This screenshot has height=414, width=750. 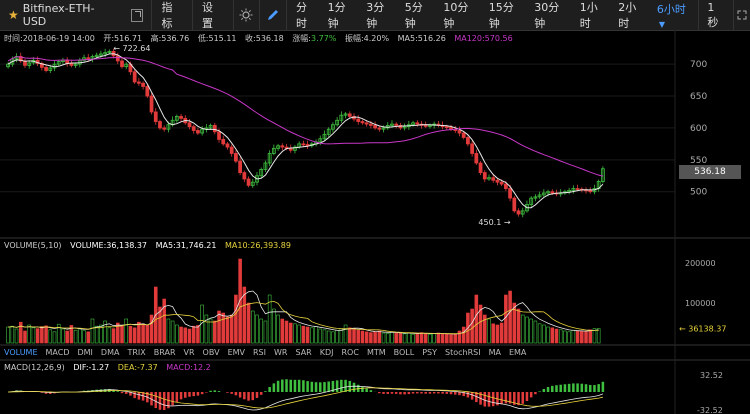 What do you see at coordinates (376, 353) in the screenshot?
I see `indicator-tab: MTM` at bounding box center [376, 353].